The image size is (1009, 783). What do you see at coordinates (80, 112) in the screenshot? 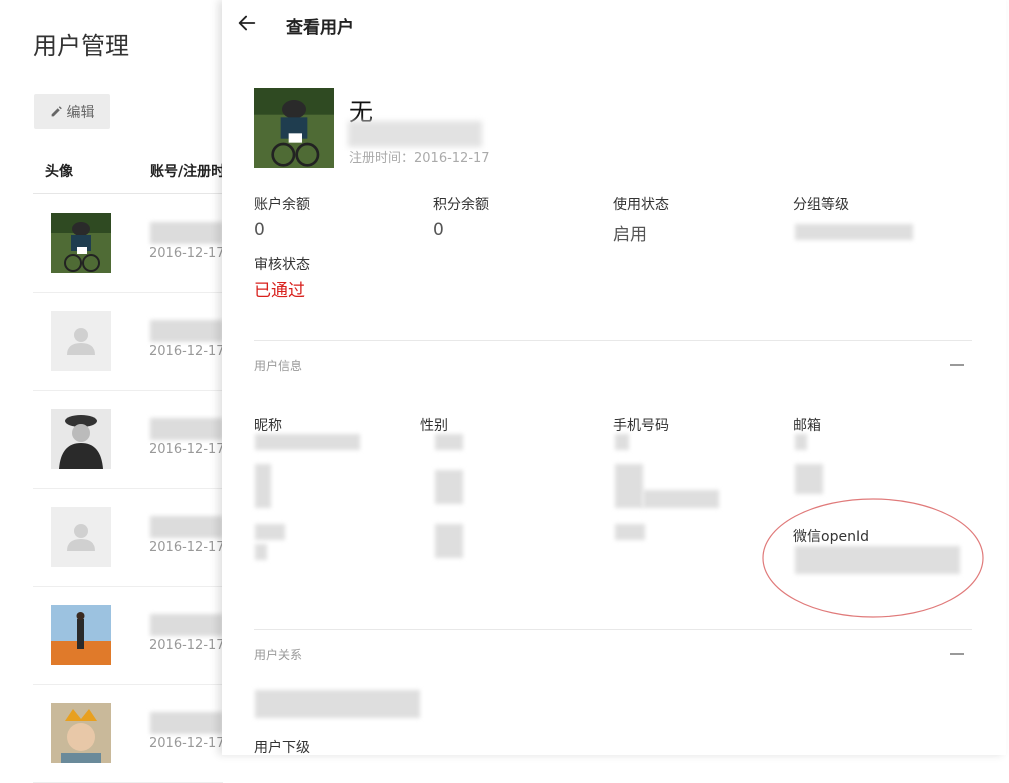
I see `edit-button-label: 编辑` at bounding box center [80, 112].